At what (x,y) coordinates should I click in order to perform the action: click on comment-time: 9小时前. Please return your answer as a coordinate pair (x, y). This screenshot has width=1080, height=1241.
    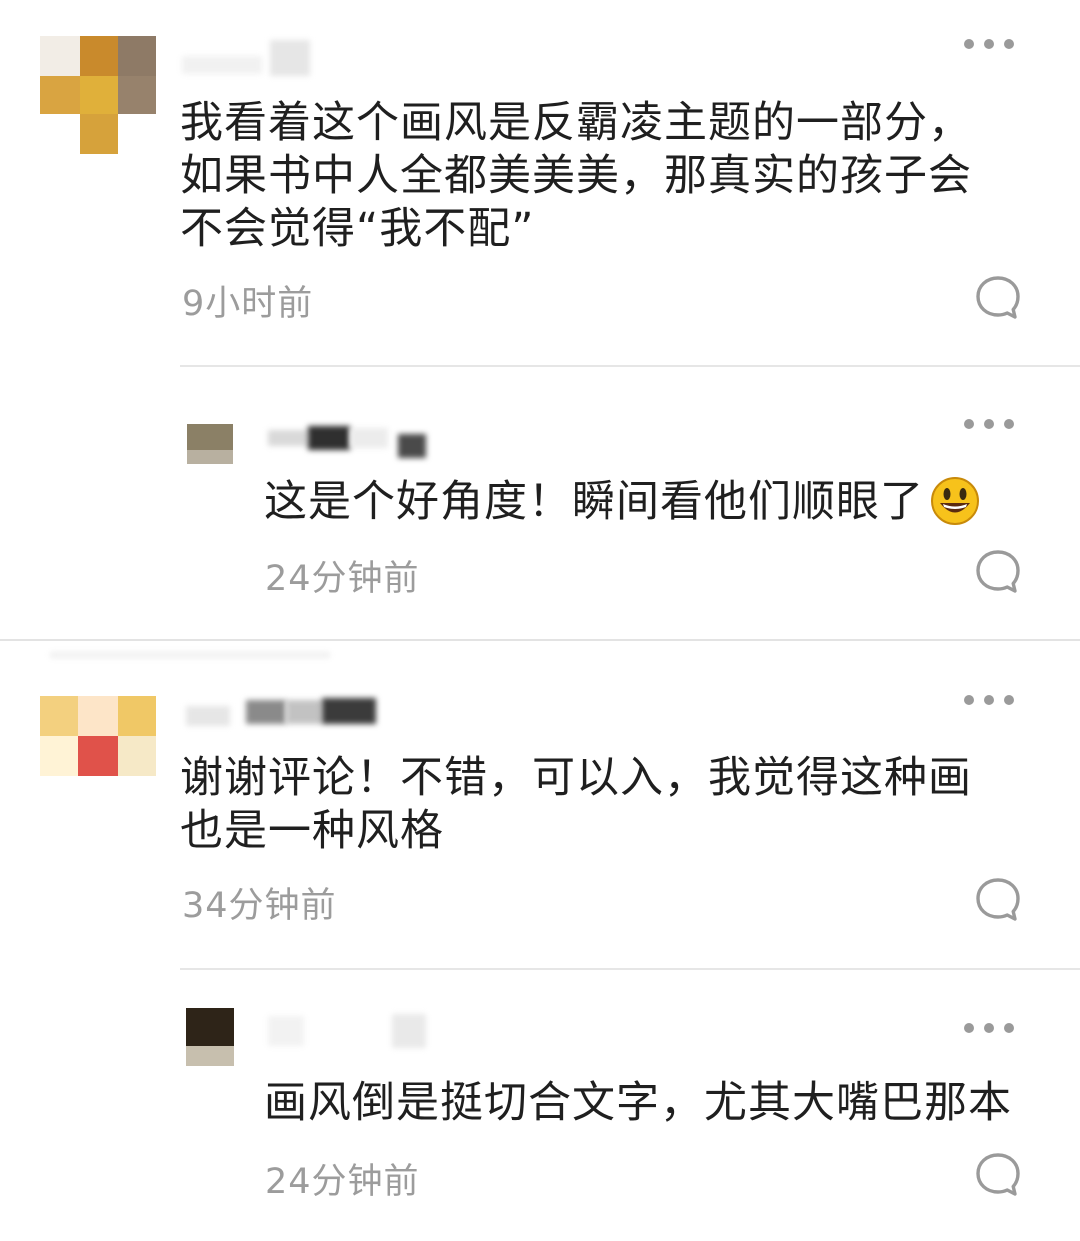
    Looking at the image, I should click on (248, 304).